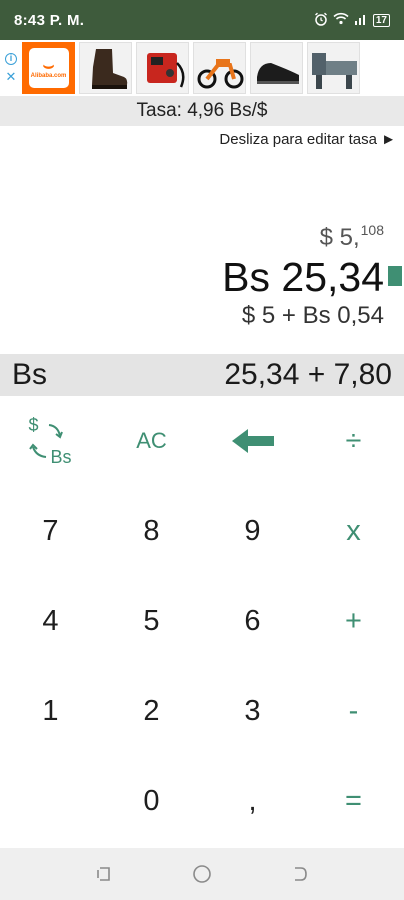 Image resolution: width=404 pixels, height=900 pixels. Describe the element at coordinates (252, 711) in the screenshot. I see `digit-3-button: 3` at that location.